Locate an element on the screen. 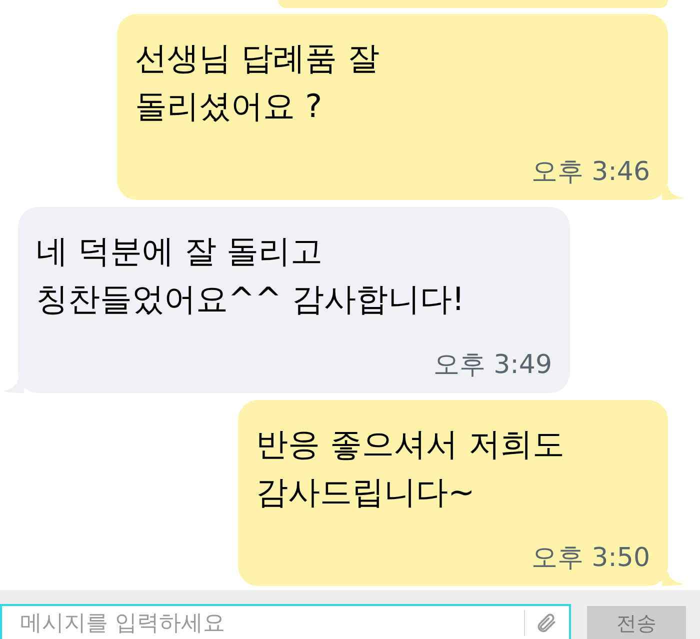  message-text: 네 덕분에 잘 돌리고 칭찬들었어요^^ 감사합니다! is located at coordinates (251, 275).